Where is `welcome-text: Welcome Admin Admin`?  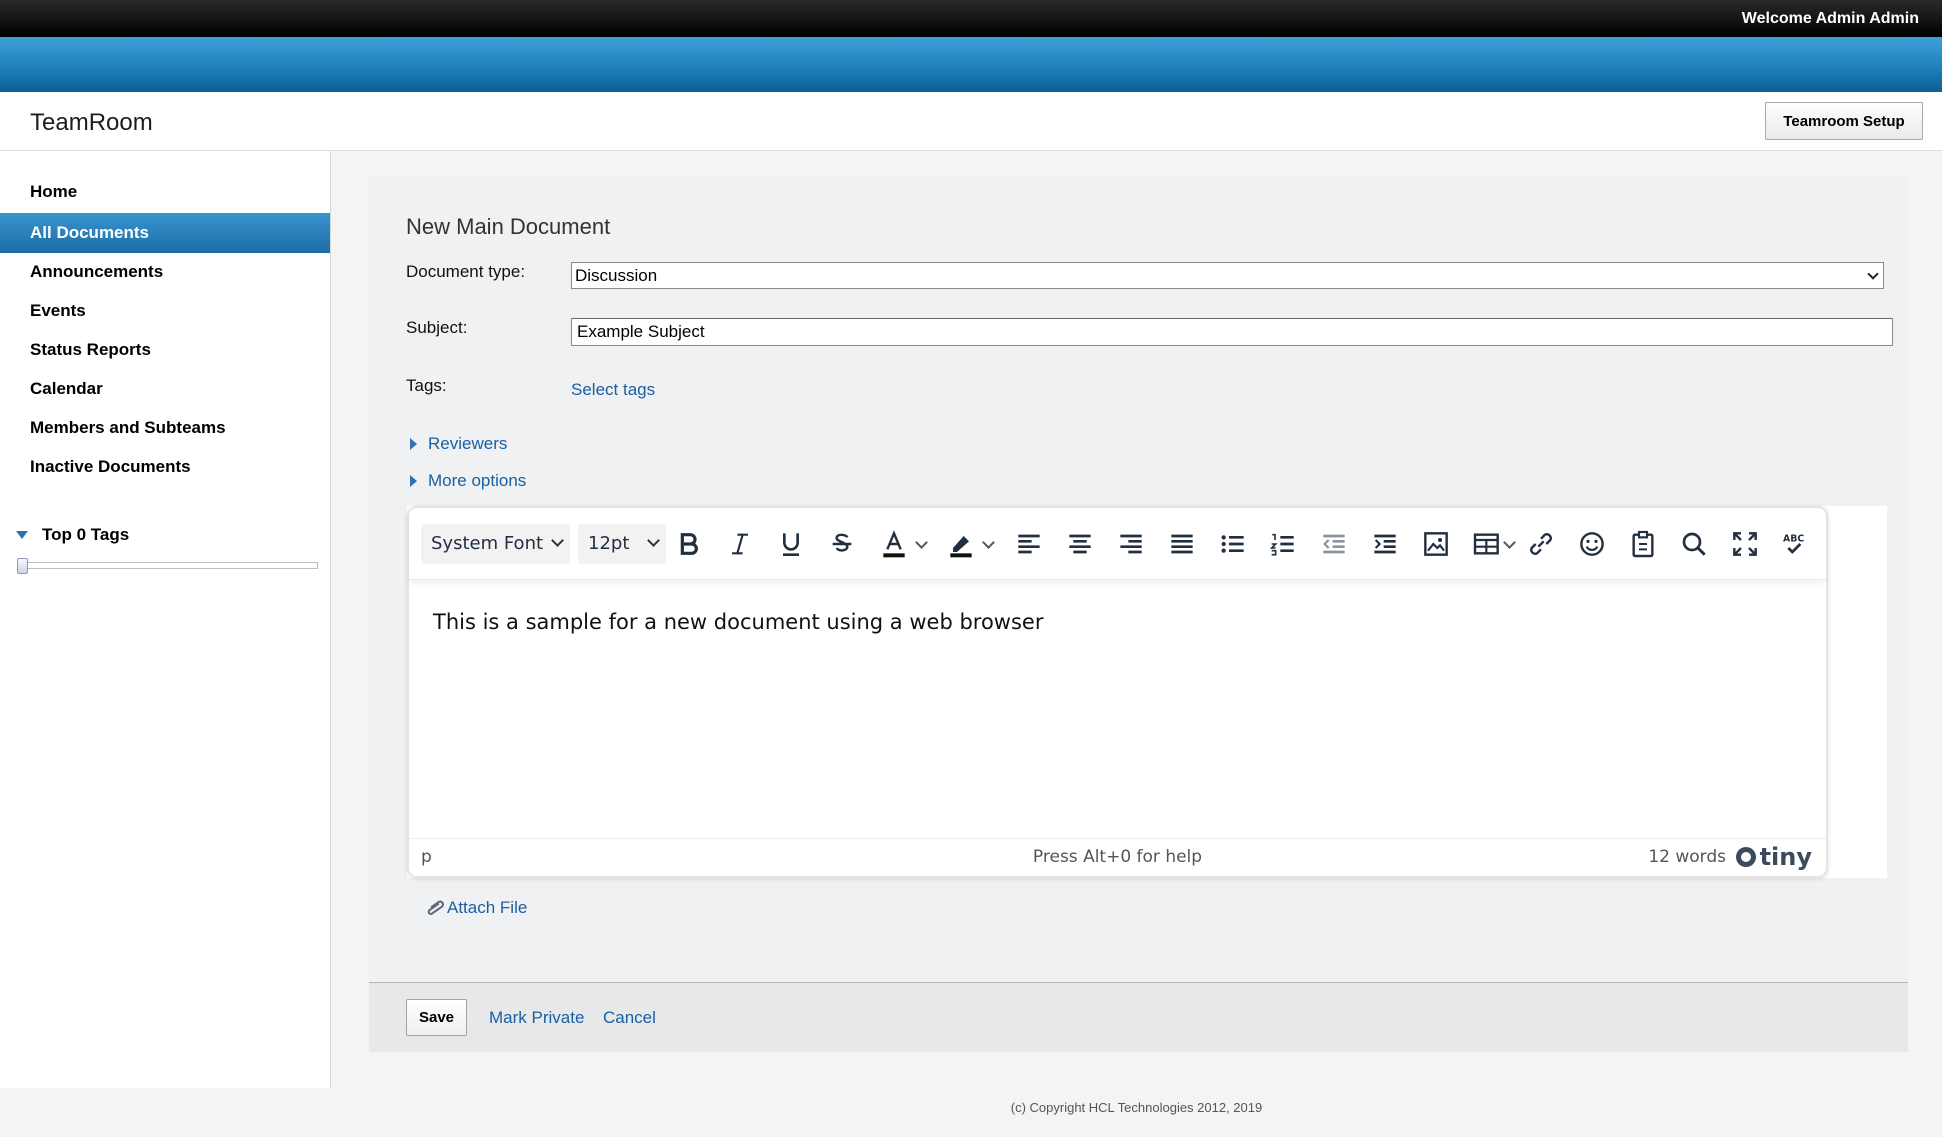
welcome-text: Welcome Admin Admin is located at coordinates (1830, 18).